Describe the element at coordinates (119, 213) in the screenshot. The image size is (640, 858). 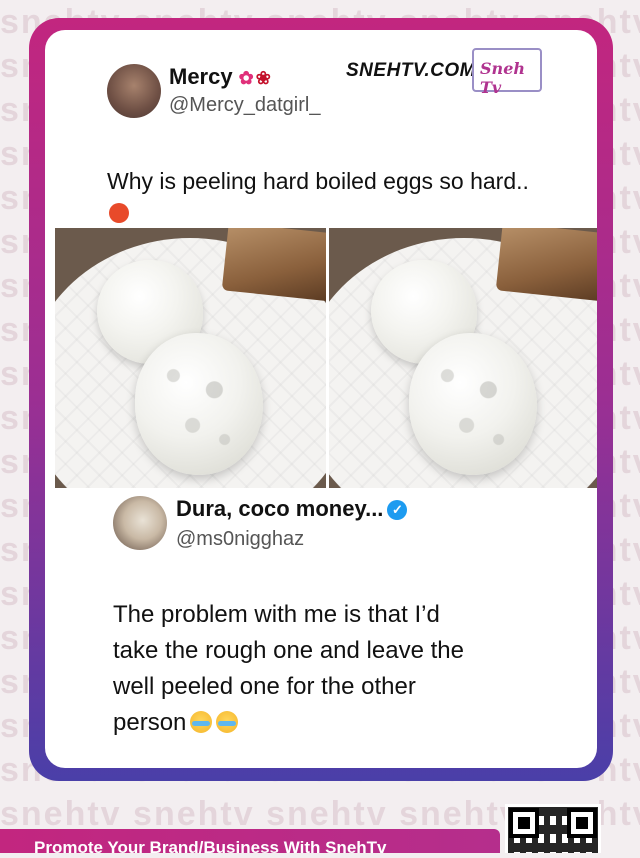
I see `angry-face-icon` at that location.